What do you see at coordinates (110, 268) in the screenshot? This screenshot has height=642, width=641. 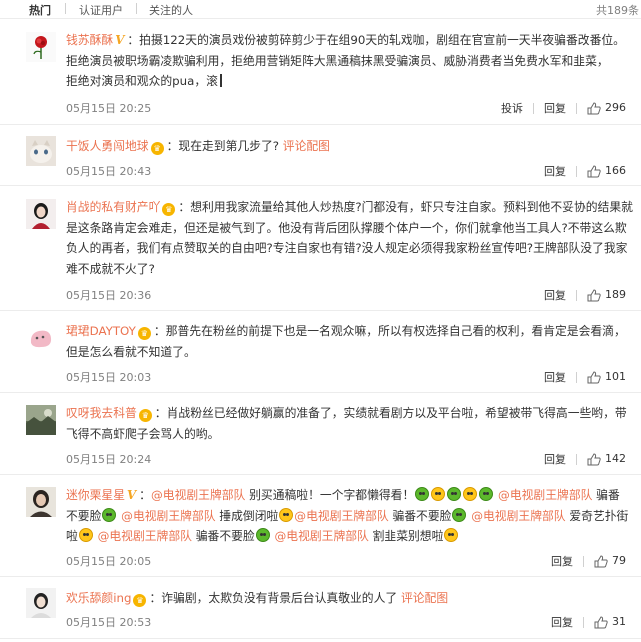 I see `comment-text: 难不成就不火了?` at bounding box center [110, 268].